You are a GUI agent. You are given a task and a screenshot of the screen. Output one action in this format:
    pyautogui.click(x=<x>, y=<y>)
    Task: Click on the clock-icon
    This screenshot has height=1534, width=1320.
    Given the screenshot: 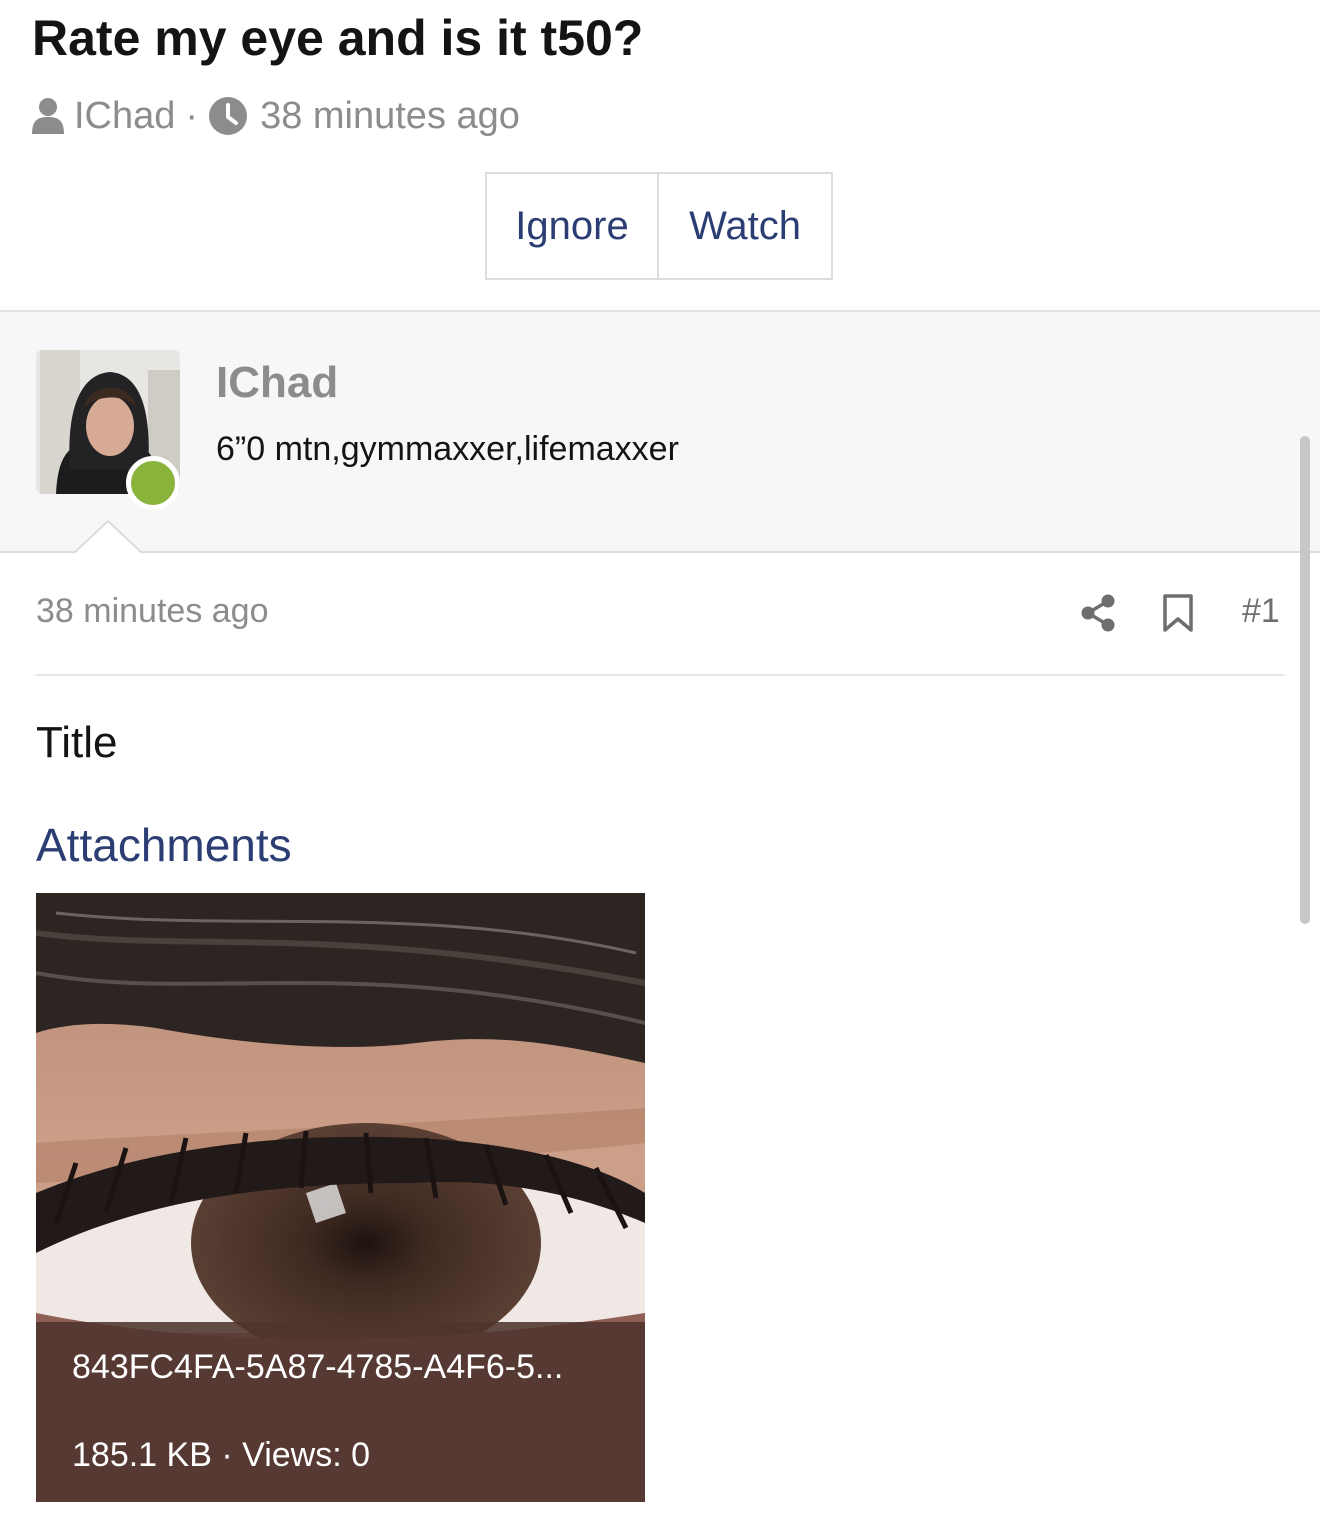 What is the action you would take?
    pyautogui.click(x=228, y=116)
    